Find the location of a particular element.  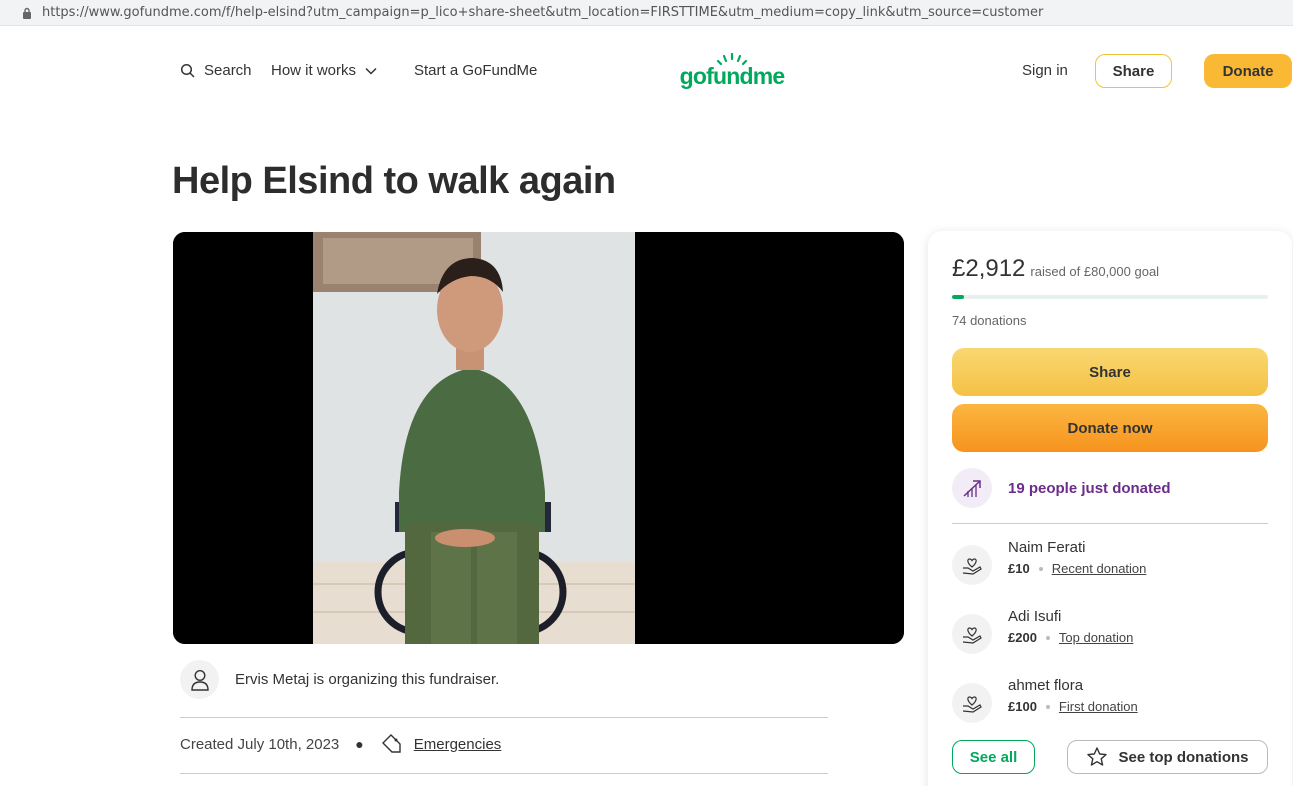

donor-name: Adi Isufi is located at coordinates (1035, 616).